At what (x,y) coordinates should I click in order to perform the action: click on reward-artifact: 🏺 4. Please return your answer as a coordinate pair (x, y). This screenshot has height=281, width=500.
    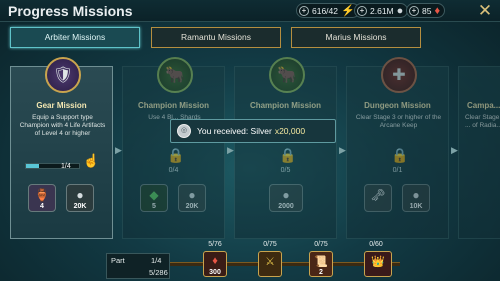
    Looking at the image, I should click on (42, 198).